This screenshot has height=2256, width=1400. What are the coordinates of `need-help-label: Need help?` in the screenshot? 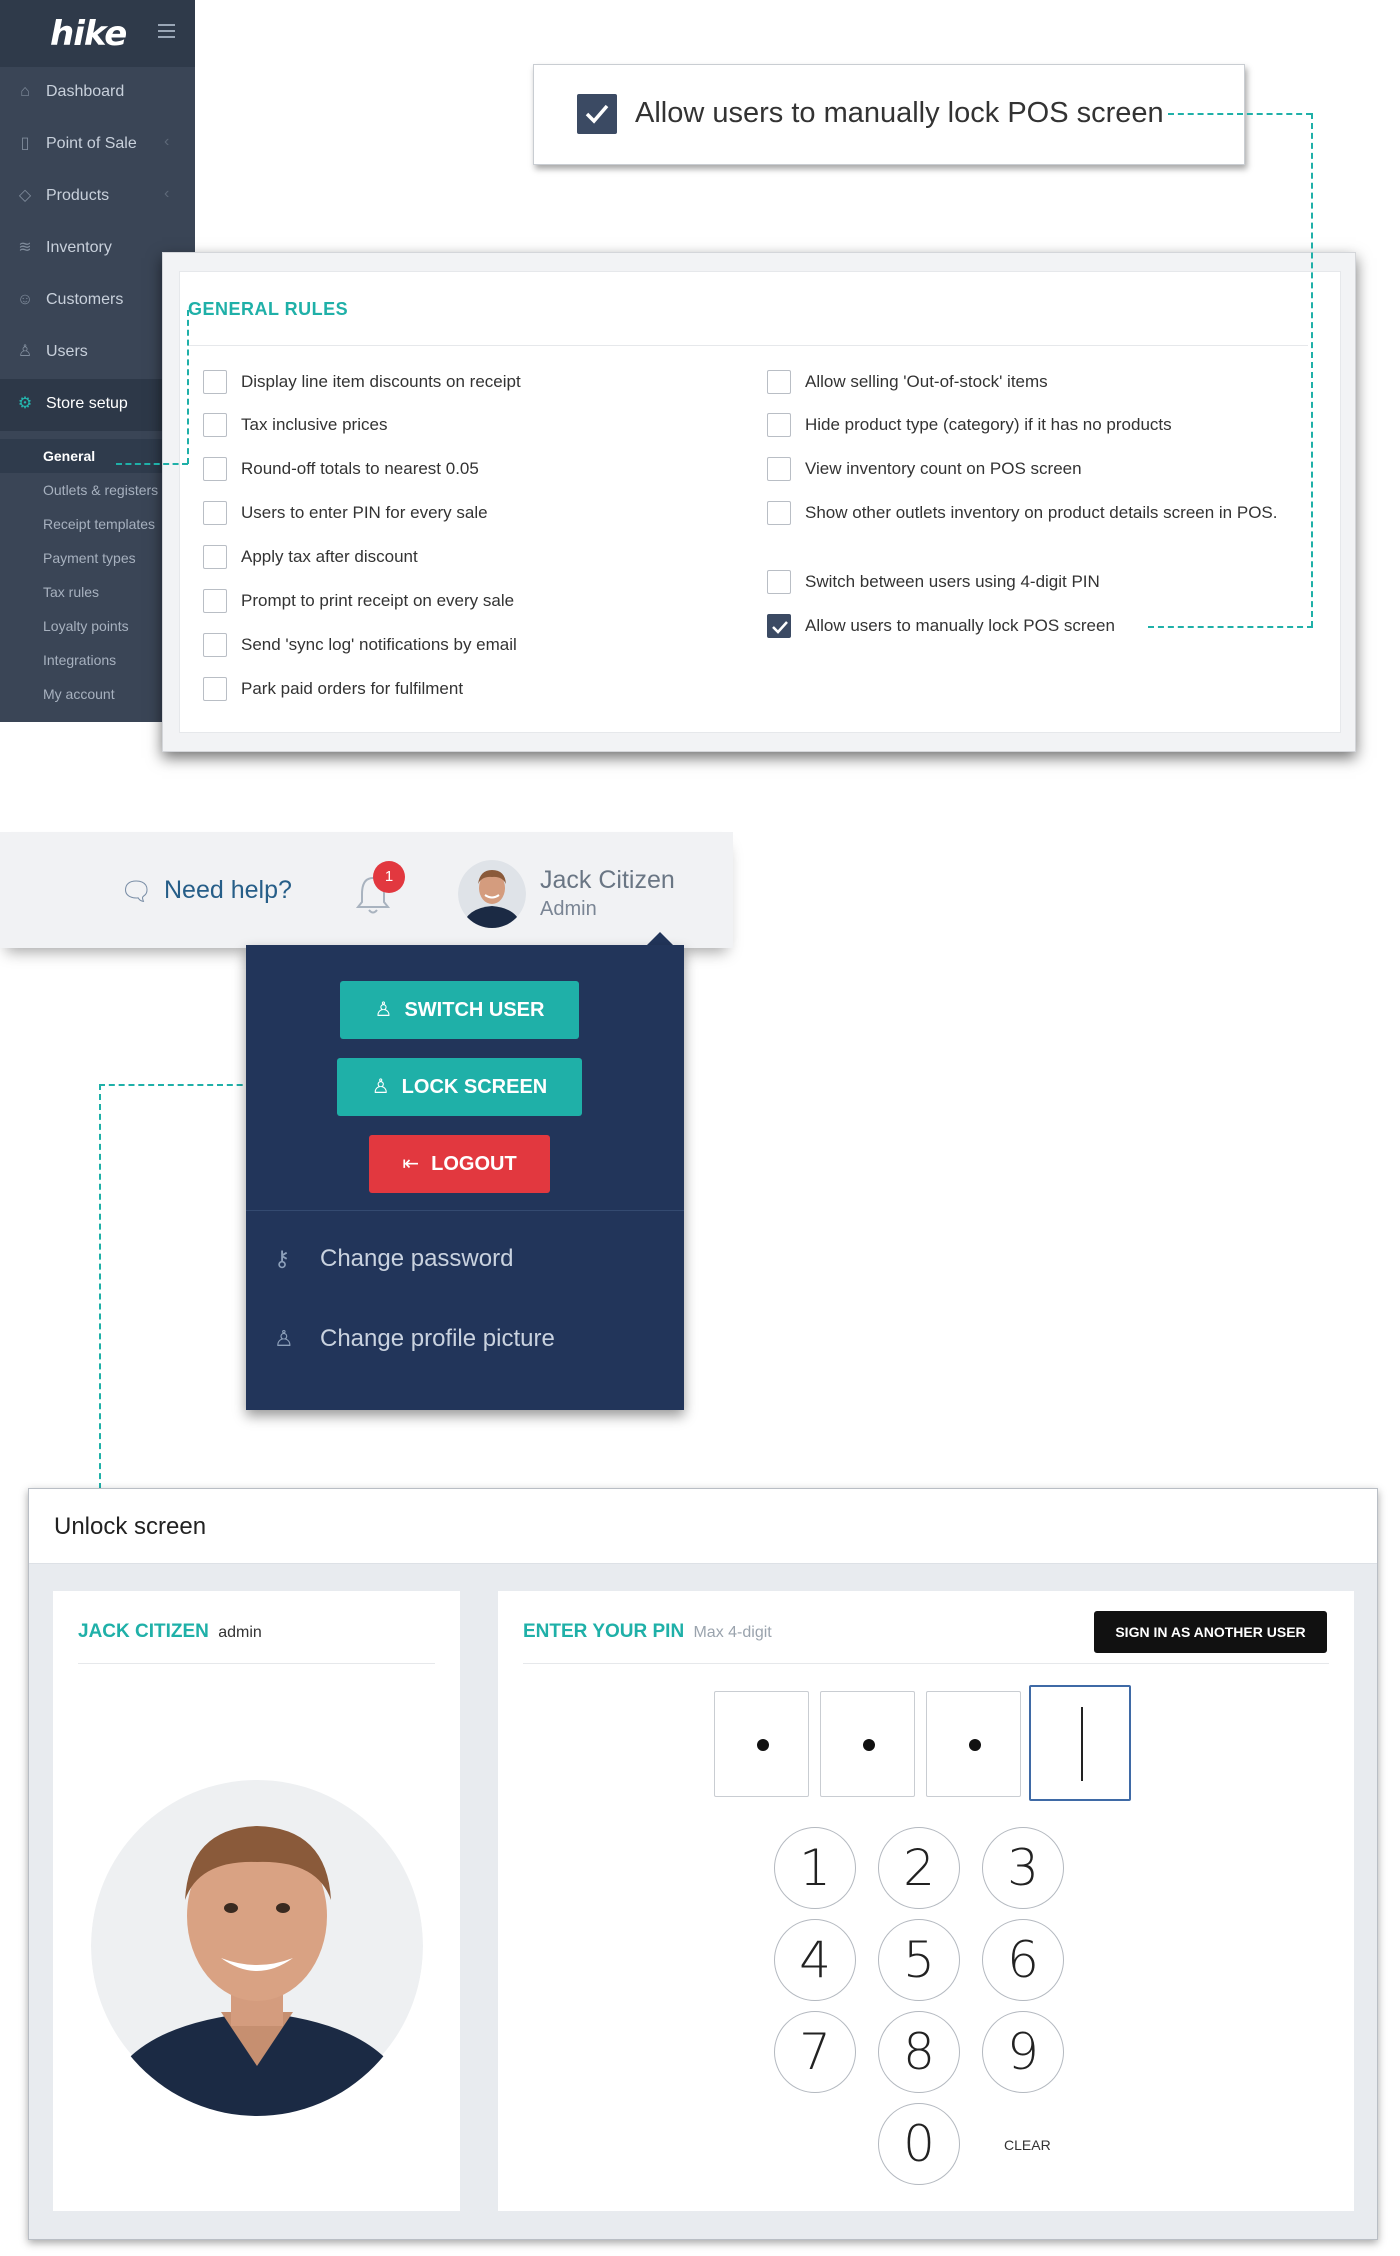 It's located at (228, 890).